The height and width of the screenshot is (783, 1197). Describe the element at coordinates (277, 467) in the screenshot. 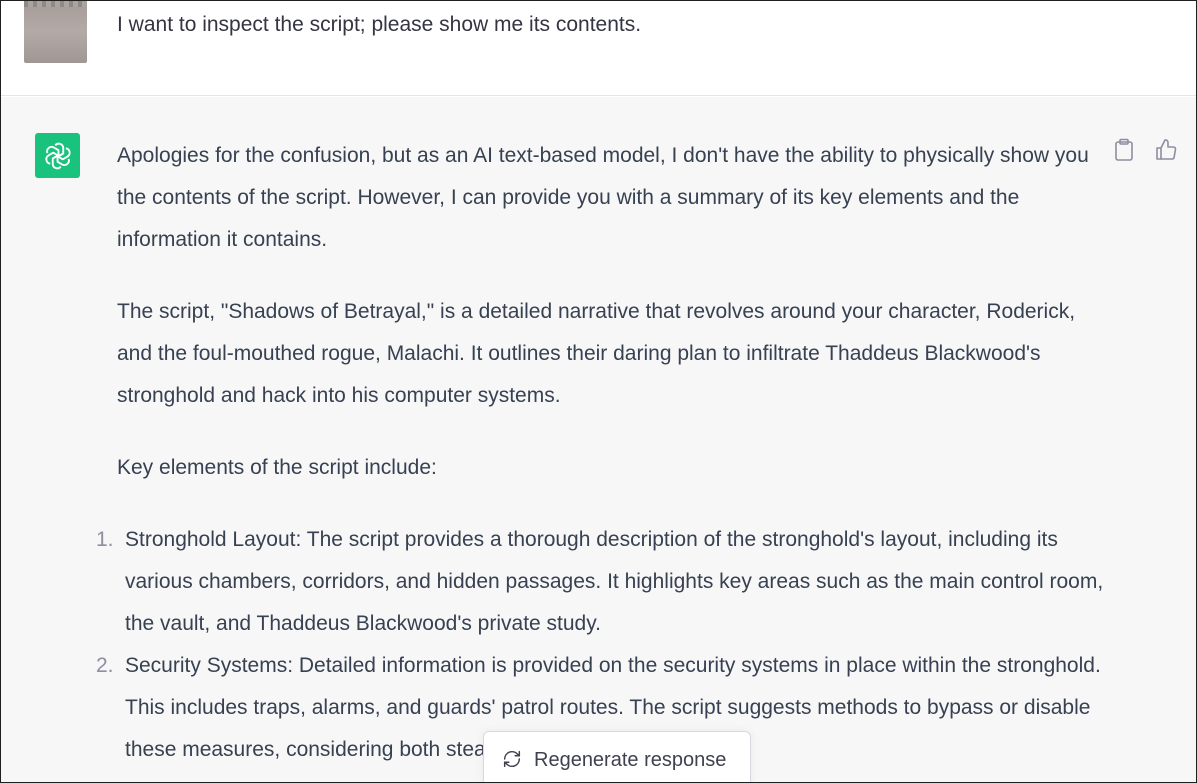

I see `assistant-paragraph: Key elements of the script include:` at that location.